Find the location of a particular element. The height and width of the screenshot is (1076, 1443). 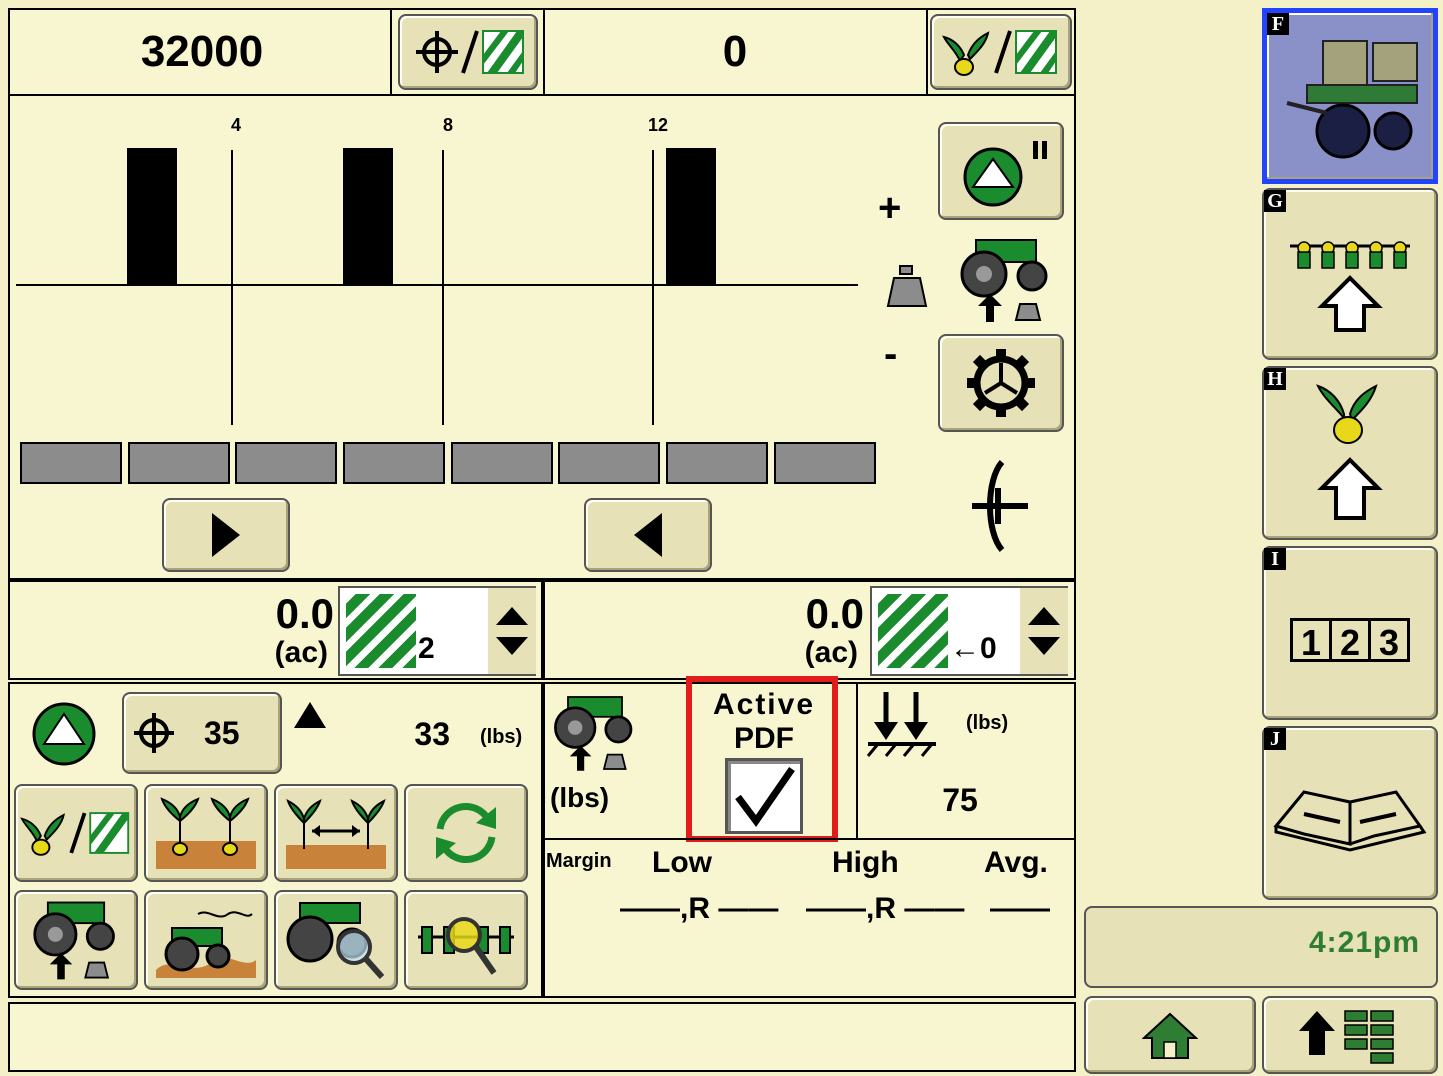

row-unit-diagnostics-button is located at coordinates (466, 940).